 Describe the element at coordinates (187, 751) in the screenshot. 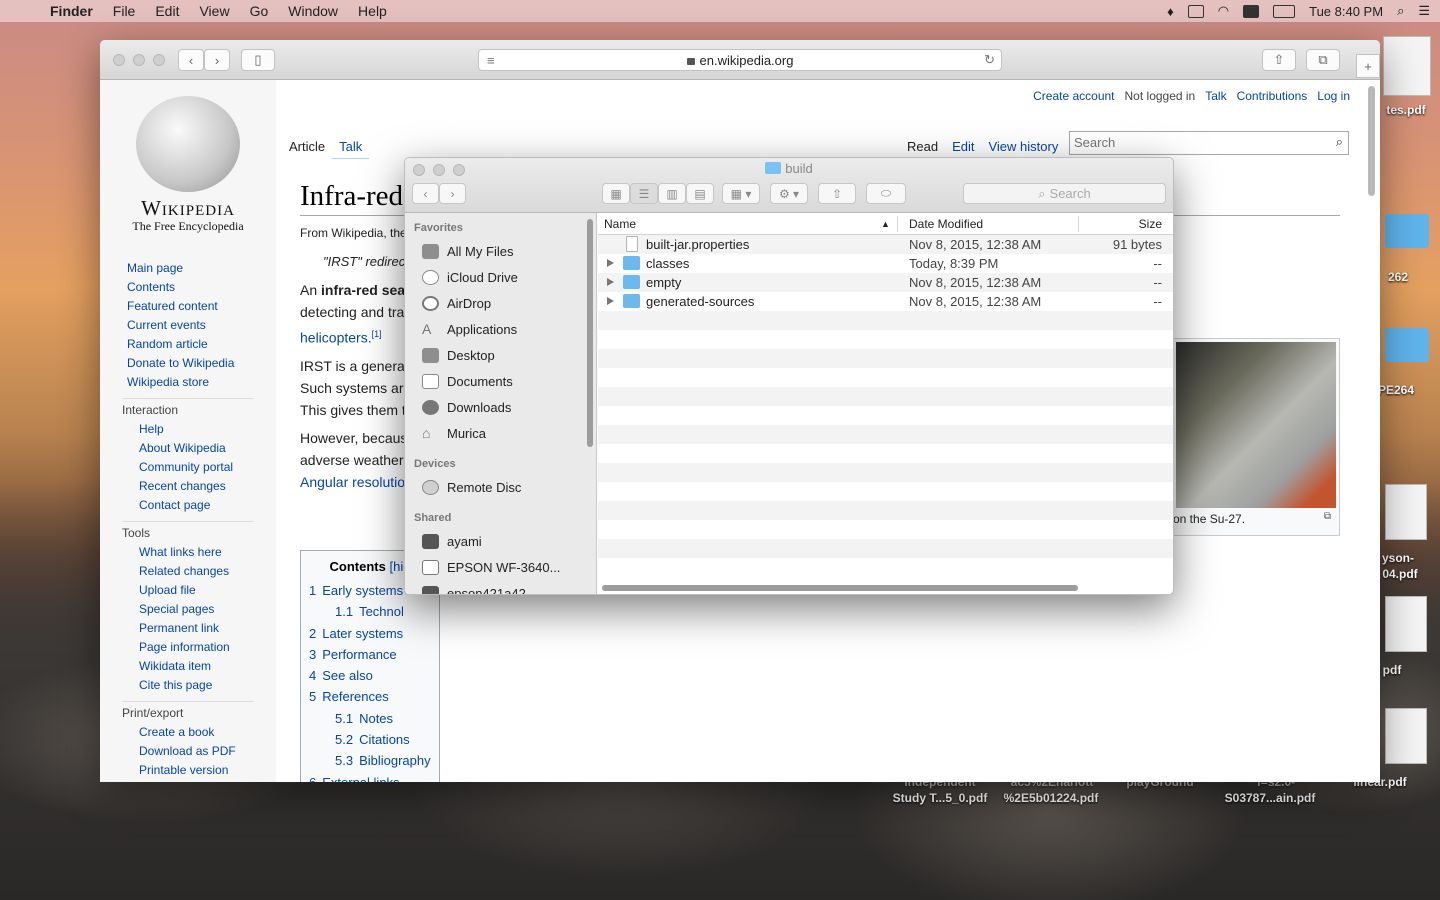

I see `nav-download-pdf: Download as PDF` at that location.